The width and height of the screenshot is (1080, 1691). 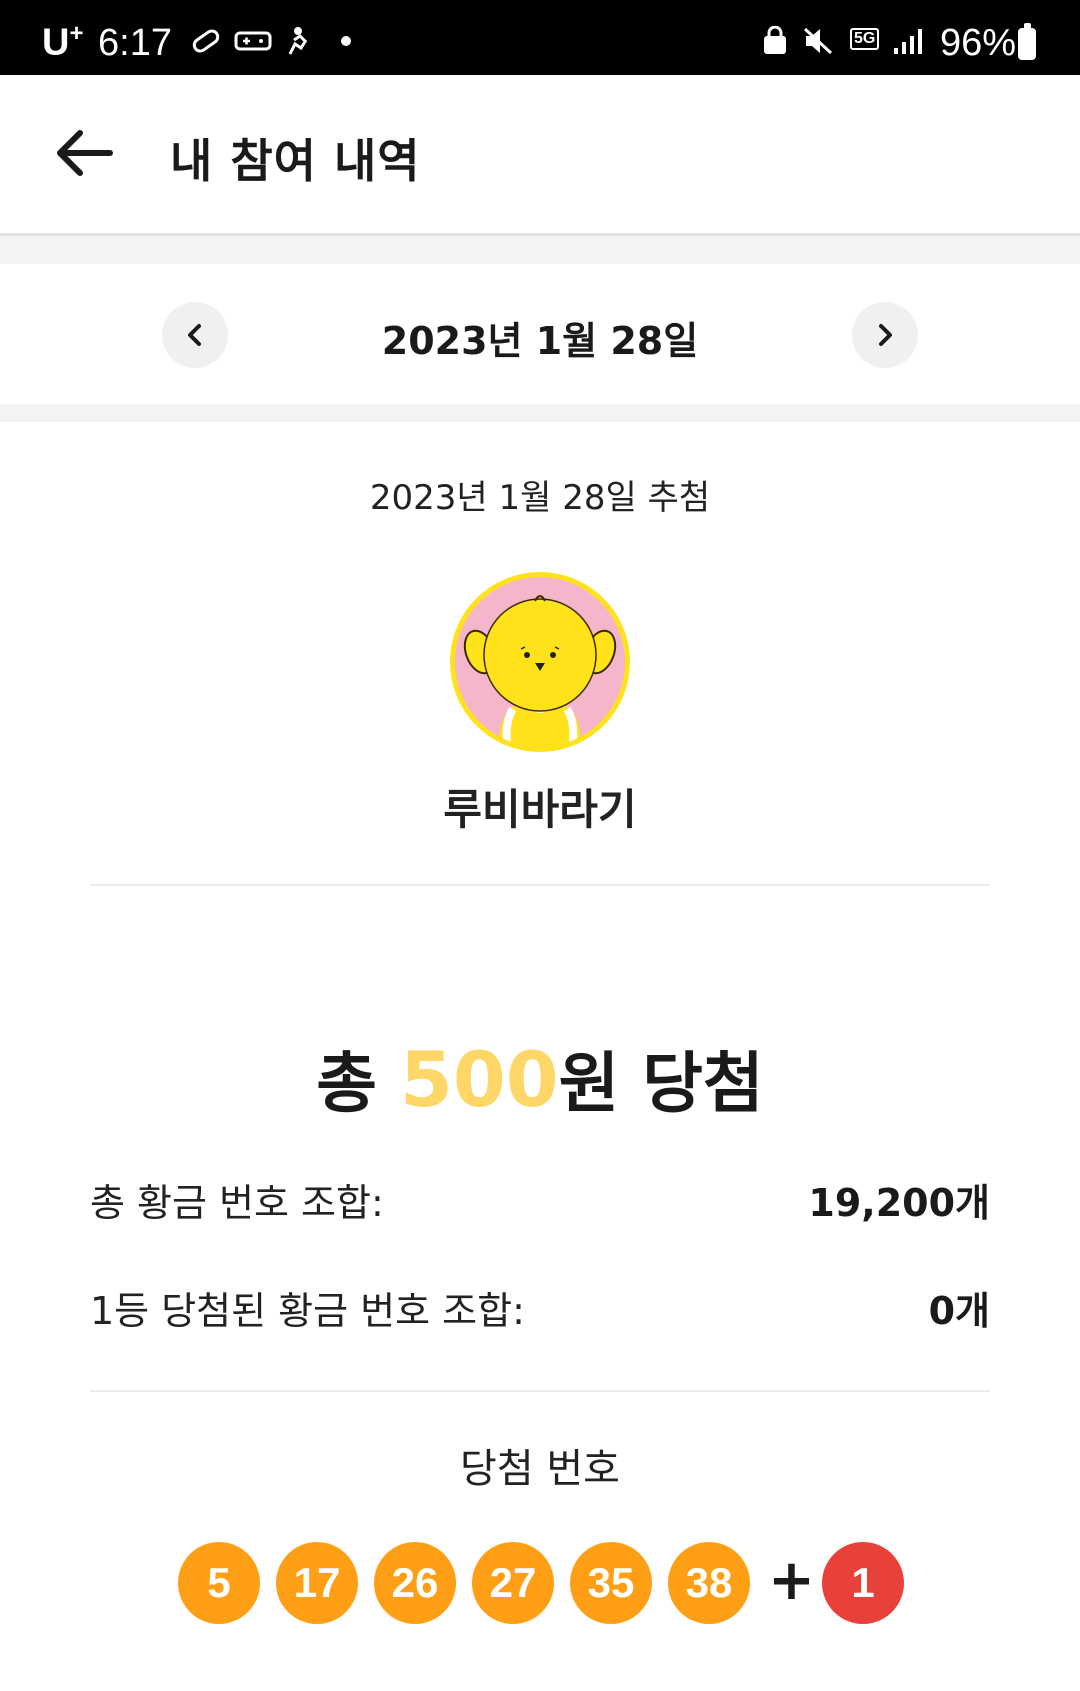 I want to click on status-time: 6:17, so click(x=135, y=43).